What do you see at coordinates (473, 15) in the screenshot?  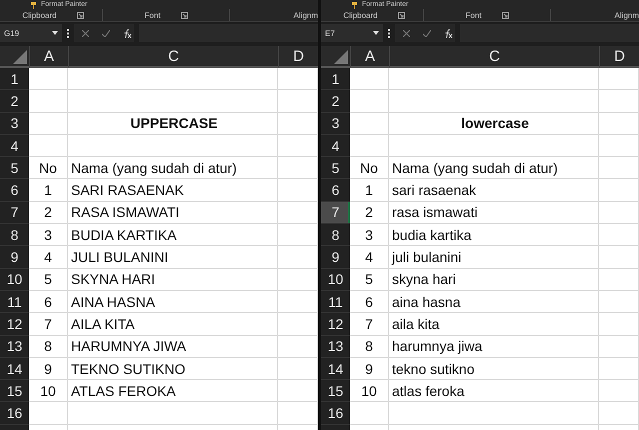 I see `group-label: Font` at bounding box center [473, 15].